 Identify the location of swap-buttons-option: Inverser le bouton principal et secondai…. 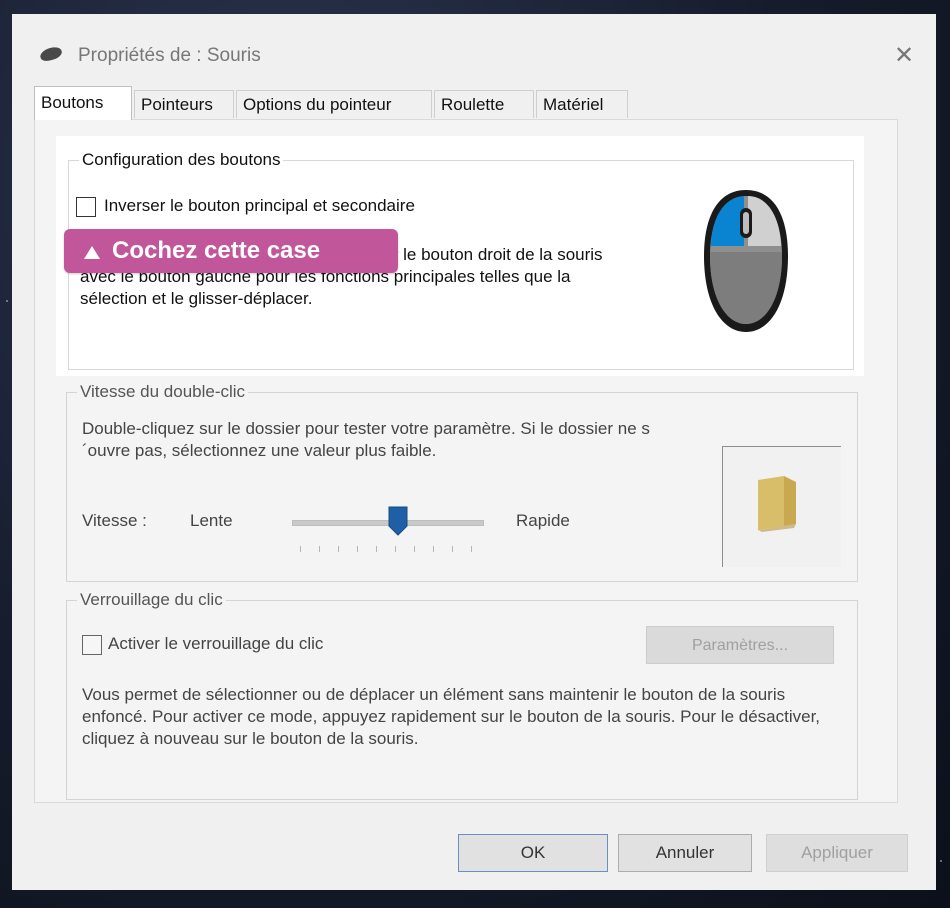
(245, 206).